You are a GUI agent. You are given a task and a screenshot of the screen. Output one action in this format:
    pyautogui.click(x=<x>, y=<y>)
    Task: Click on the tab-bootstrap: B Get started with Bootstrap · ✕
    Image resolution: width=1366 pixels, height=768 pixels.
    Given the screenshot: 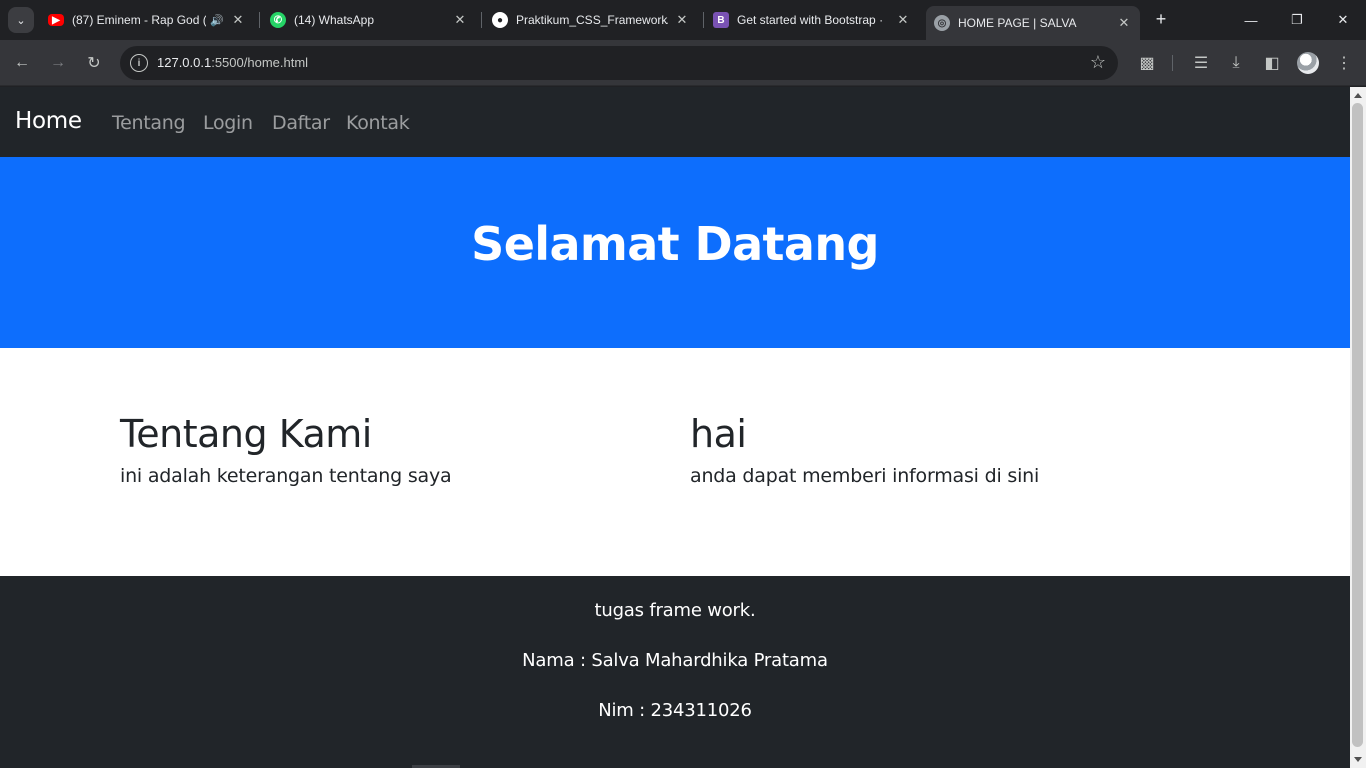 What is the action you would take?
    pyautogui.click(x=812, y=20)
    